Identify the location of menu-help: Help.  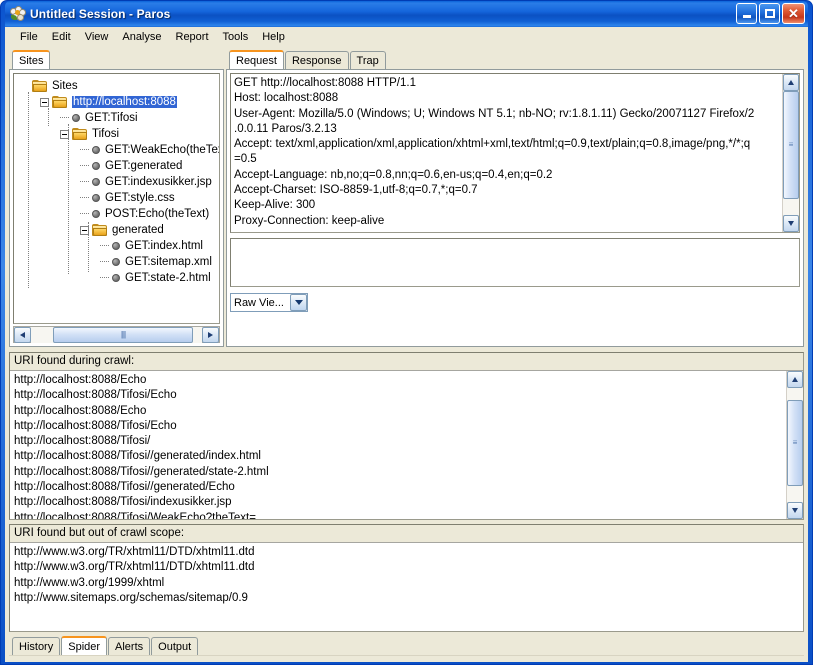
(273, 37).